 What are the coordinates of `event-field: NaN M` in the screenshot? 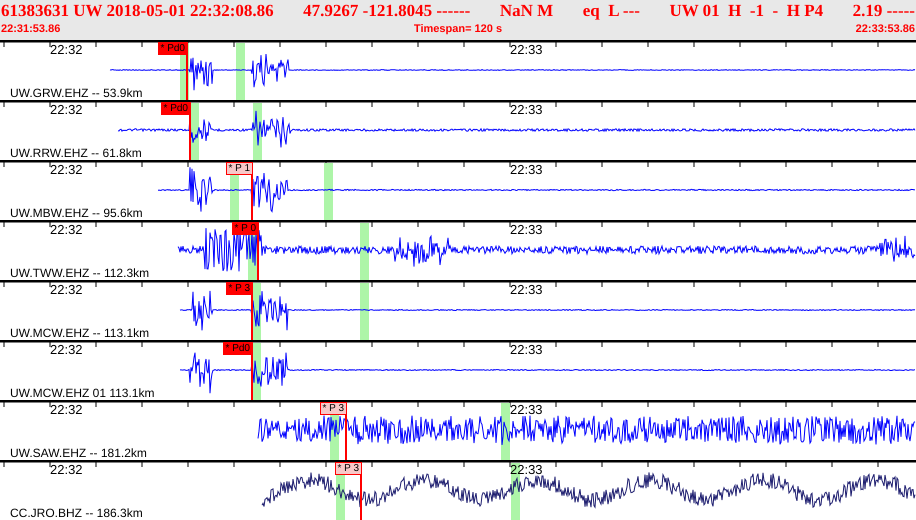 It's located at (527, 11).